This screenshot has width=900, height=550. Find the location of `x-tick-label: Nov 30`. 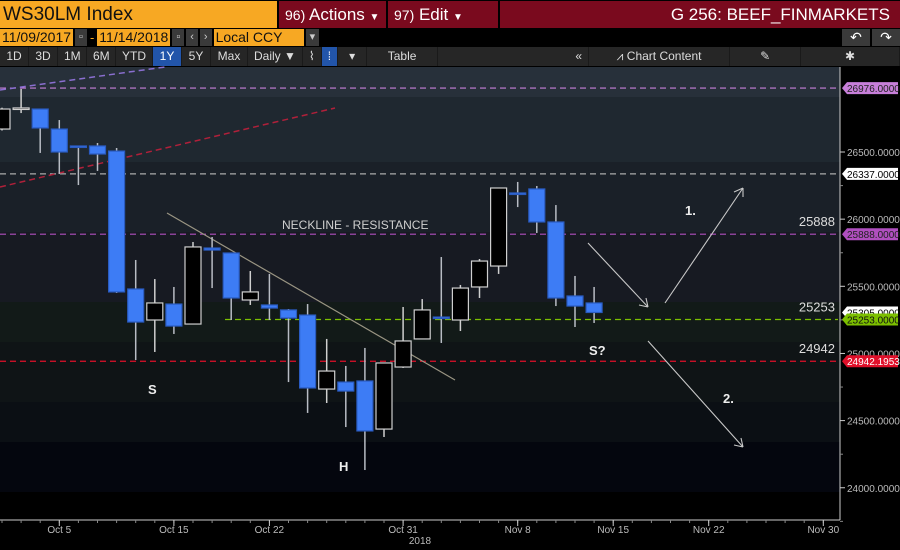

x-tick-label: Nov 30 is located at coordinates (823, 530).